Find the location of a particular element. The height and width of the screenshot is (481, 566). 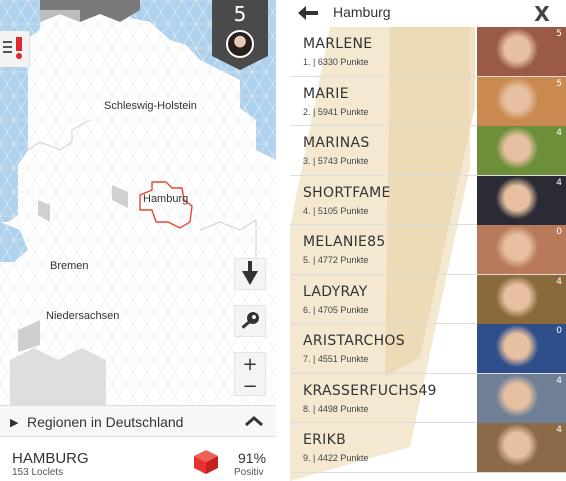

player-rank-points: 8. | 4498 Punkte is located at coordinates (336, 408).